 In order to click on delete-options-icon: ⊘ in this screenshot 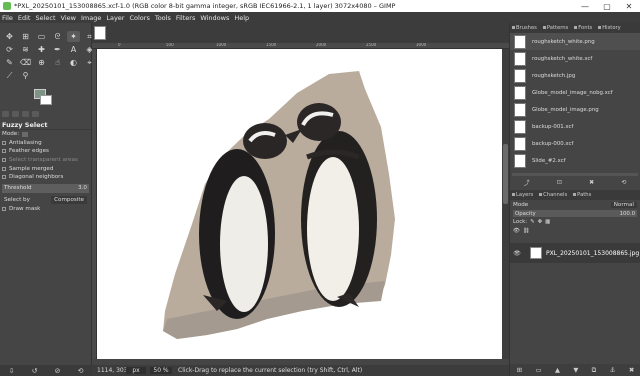, I will do `click(58, 371)`.